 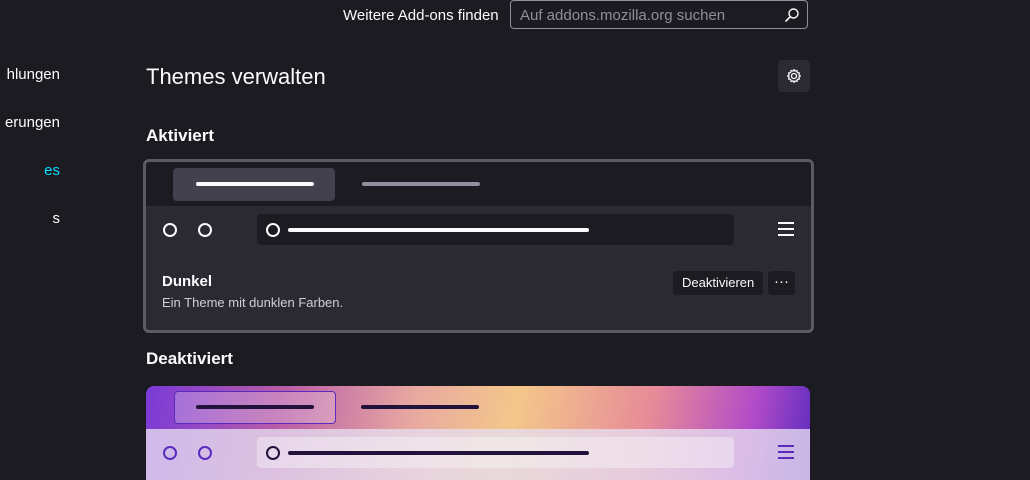 I want to click on find-more-label: Weitere Add-ons finden, so click(x=421, y=15).